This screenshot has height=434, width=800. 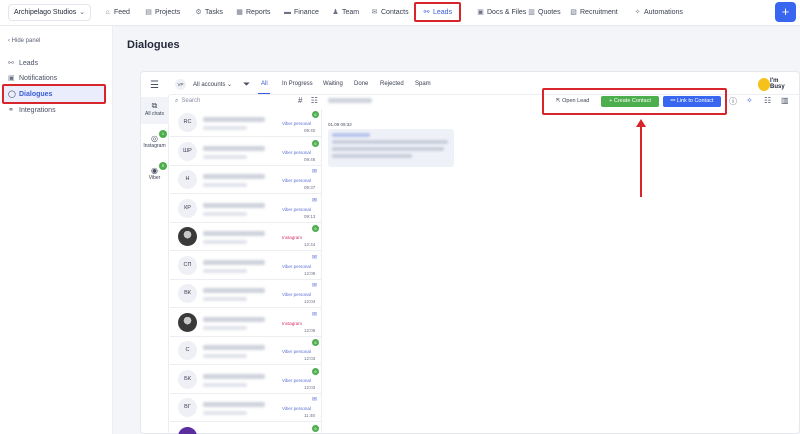 I want to click on chat-time: 09:46, so click(x=310, y=159).